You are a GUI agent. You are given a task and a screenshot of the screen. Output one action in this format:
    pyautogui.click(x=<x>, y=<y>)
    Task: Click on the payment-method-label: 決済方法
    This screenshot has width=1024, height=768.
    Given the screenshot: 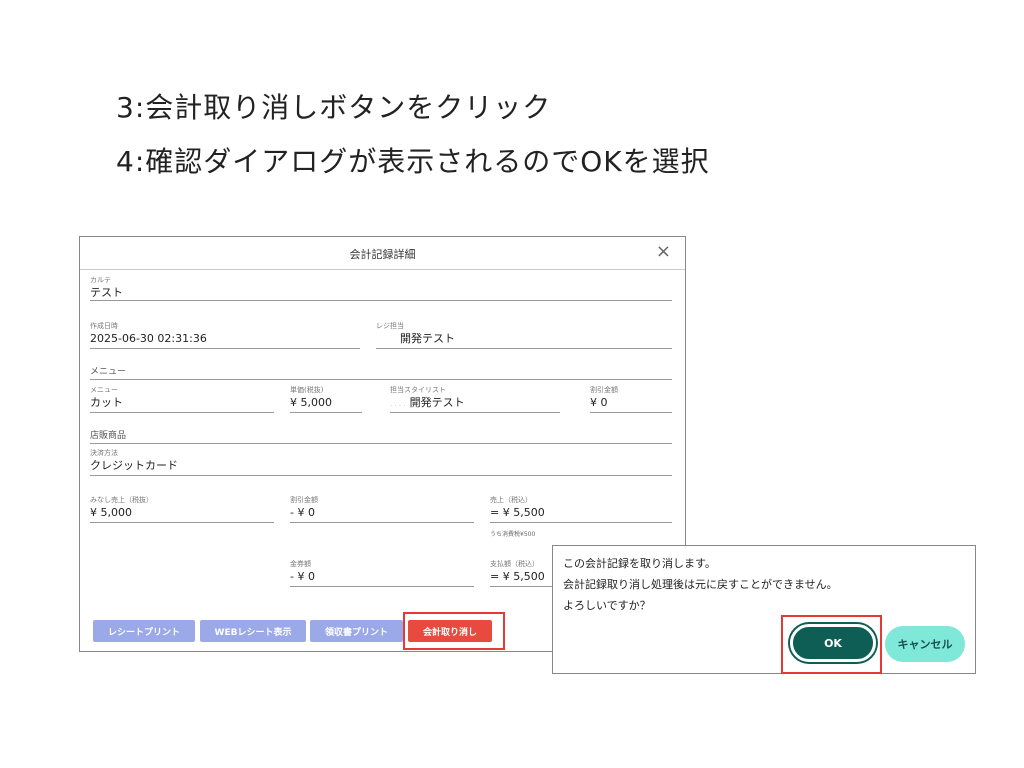 What is the action you would take?
    pyautogui.click(x=104, y=453)
    